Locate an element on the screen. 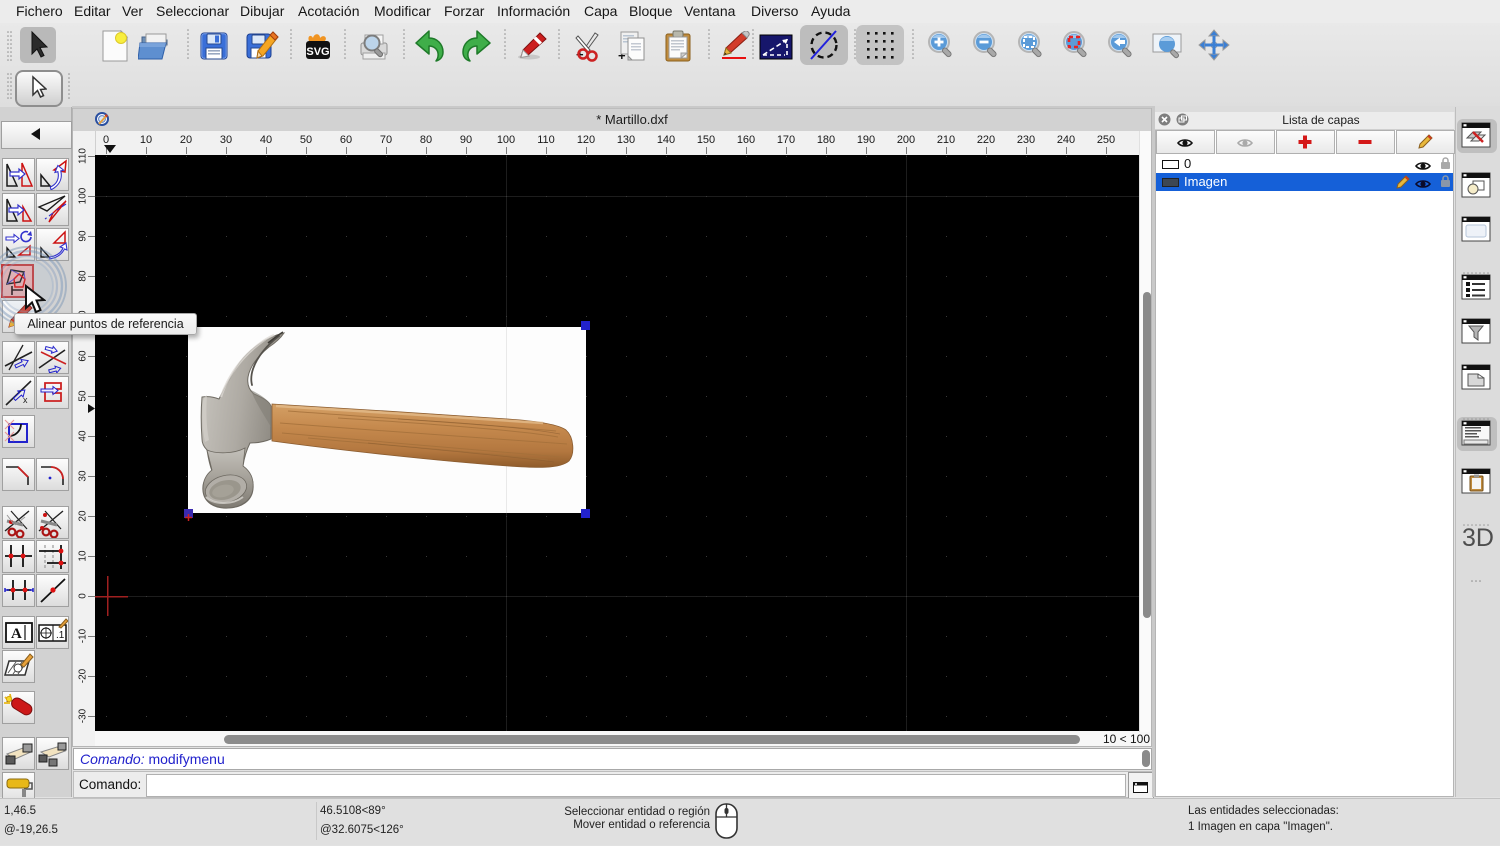 The height and width of the screenshot is (846, 1500). svg-text: 170 is located at coordinates (786, 140).